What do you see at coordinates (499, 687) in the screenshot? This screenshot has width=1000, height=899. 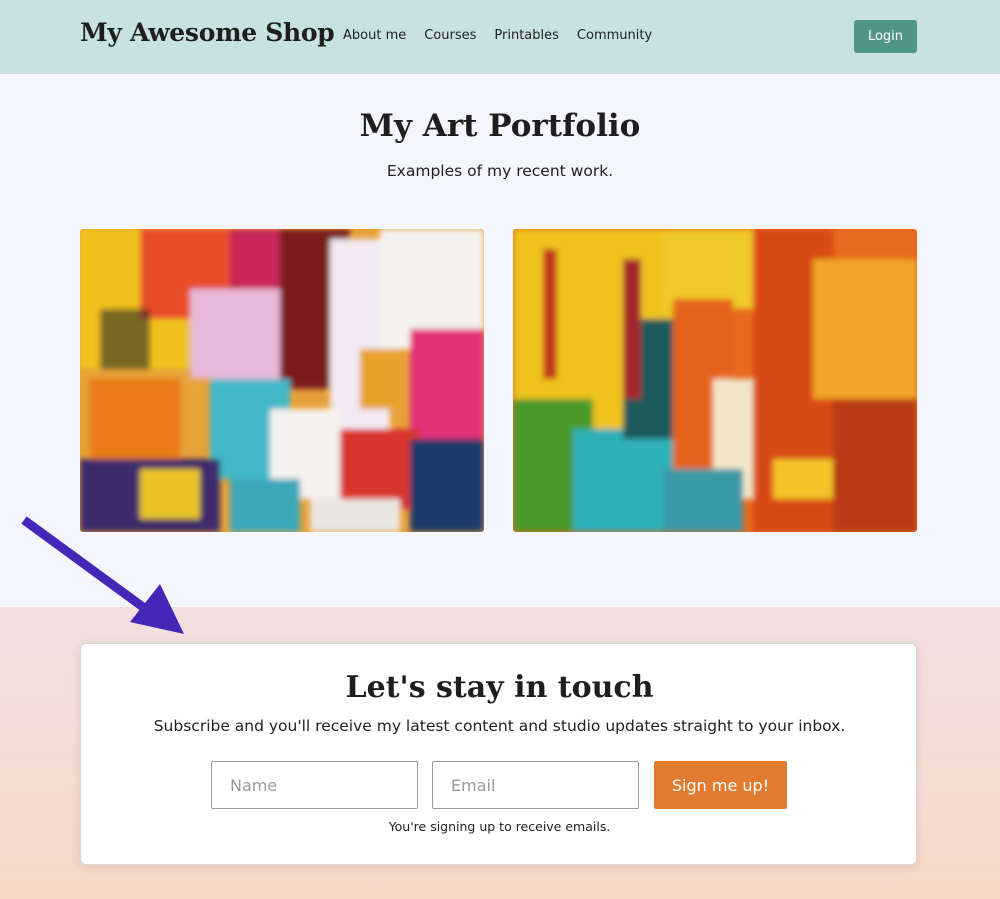 I see `subscribe-title: Let's stay in touch` at bounding box center [499, 687].